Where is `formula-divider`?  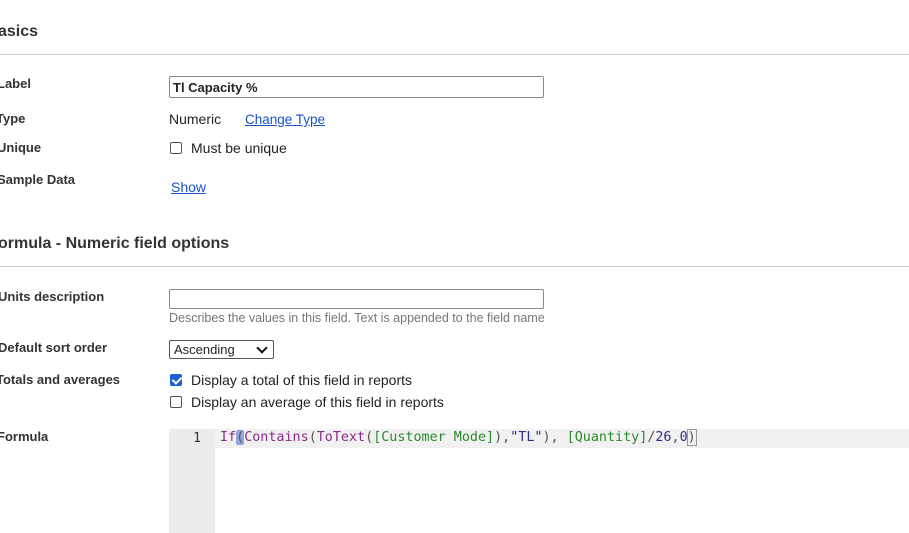
formula-divider is located at coordinates (454, 266).